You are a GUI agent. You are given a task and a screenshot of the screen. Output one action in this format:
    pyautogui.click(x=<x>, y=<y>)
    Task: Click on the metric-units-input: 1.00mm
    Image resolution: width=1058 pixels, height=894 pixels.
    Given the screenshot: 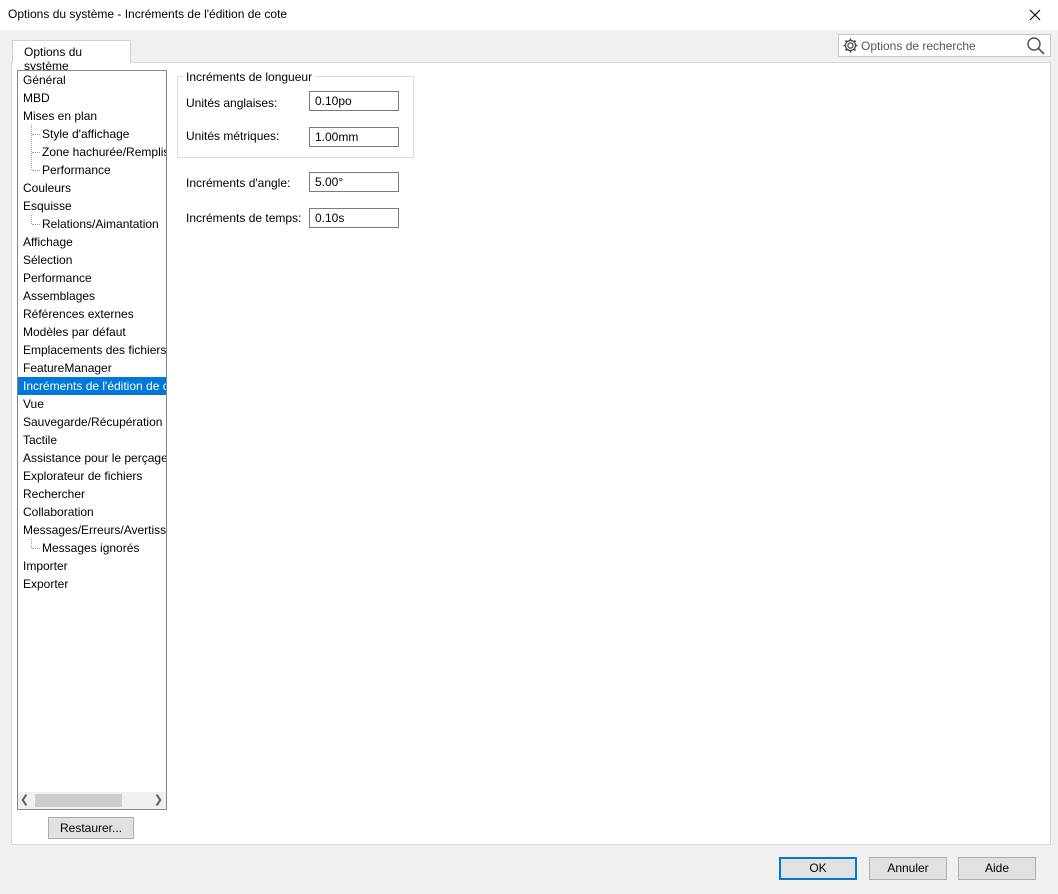 What is the action you would take?
    pyautogui.click(x=354, y=137)
    